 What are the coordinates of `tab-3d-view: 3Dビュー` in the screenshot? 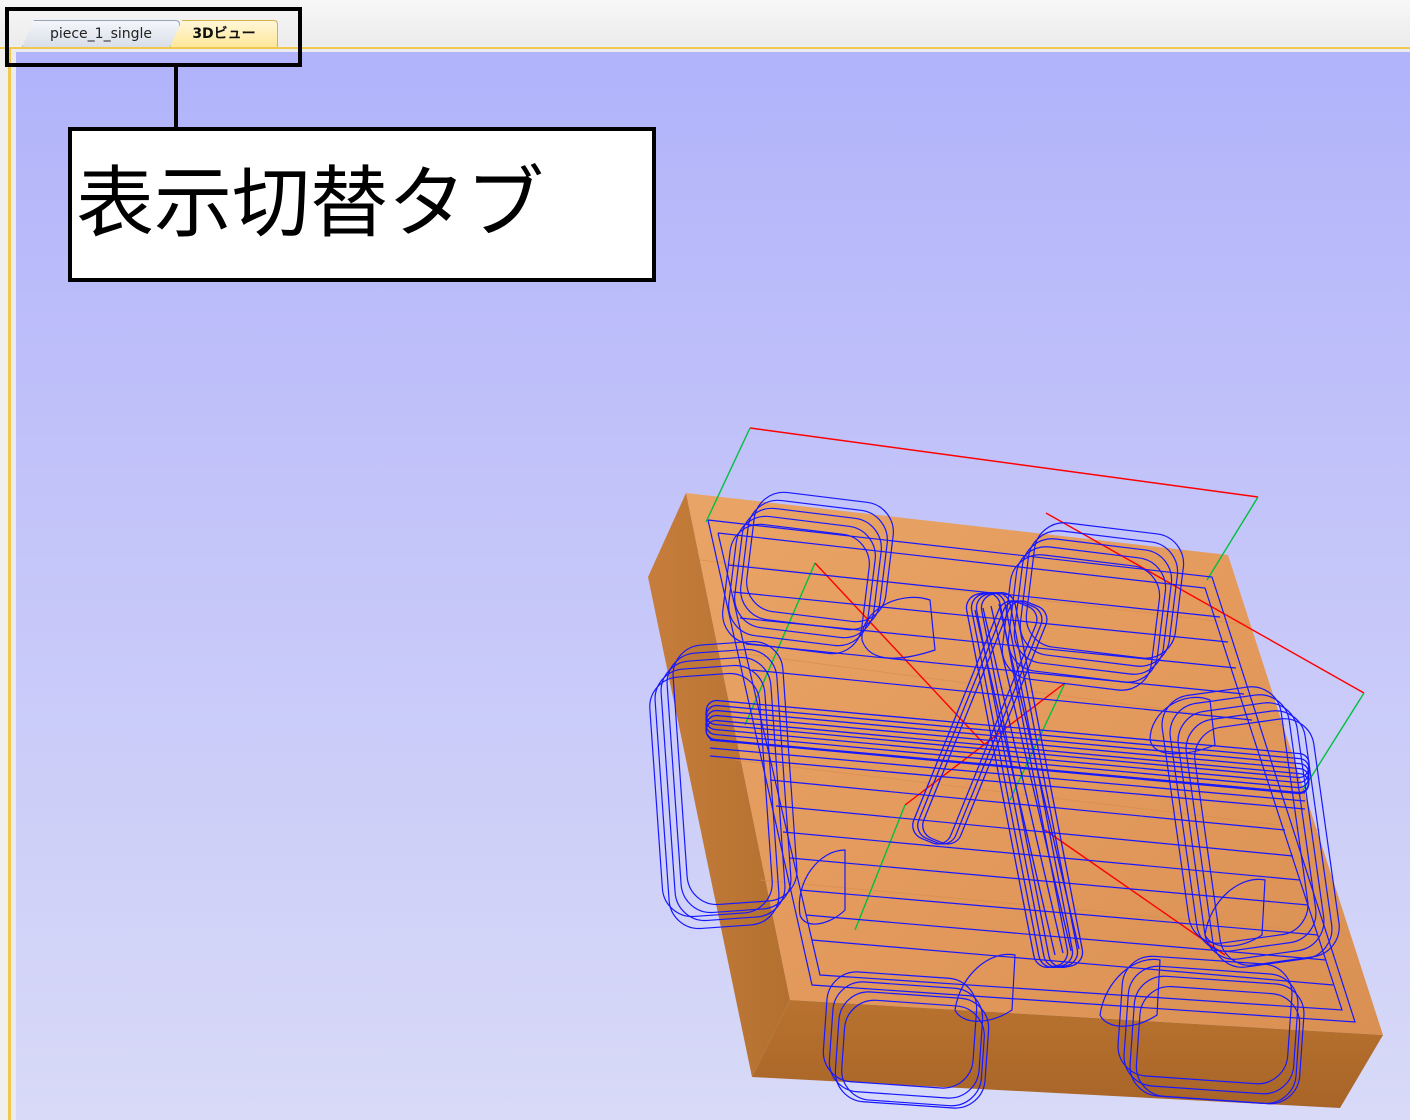 It's located at (224, 33).